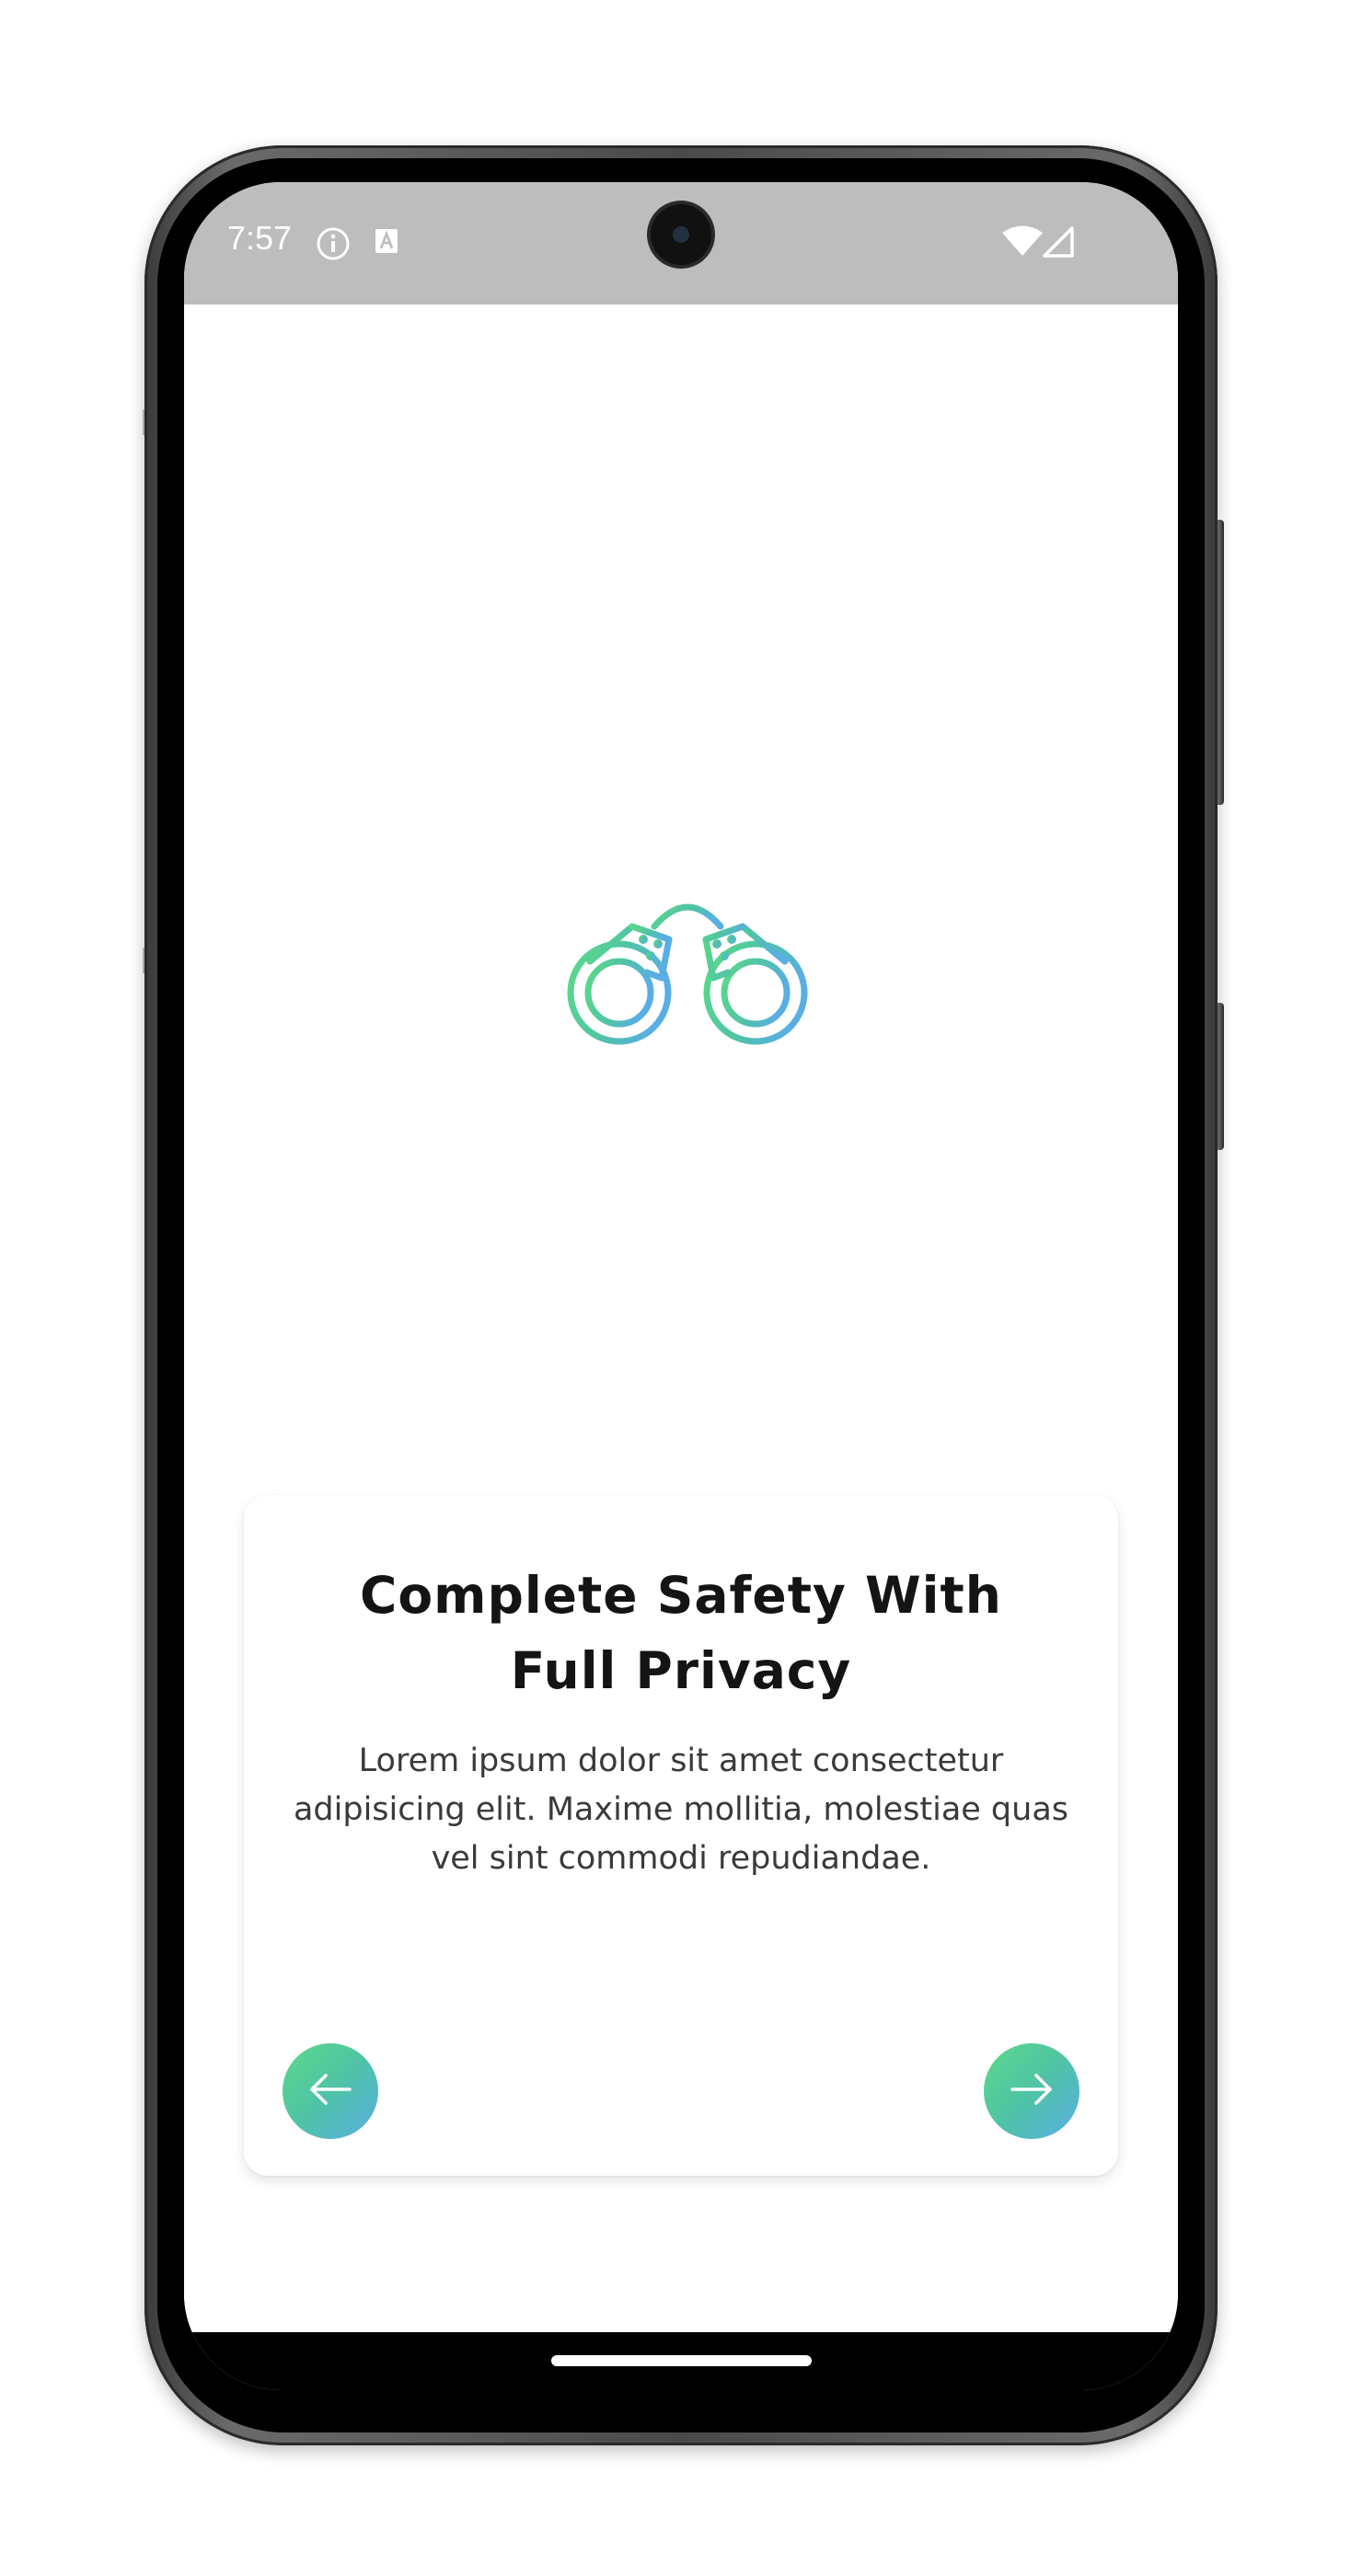 This screenshot has width=1362, height=2576. I want to click on info-icon, so click(333, 245).